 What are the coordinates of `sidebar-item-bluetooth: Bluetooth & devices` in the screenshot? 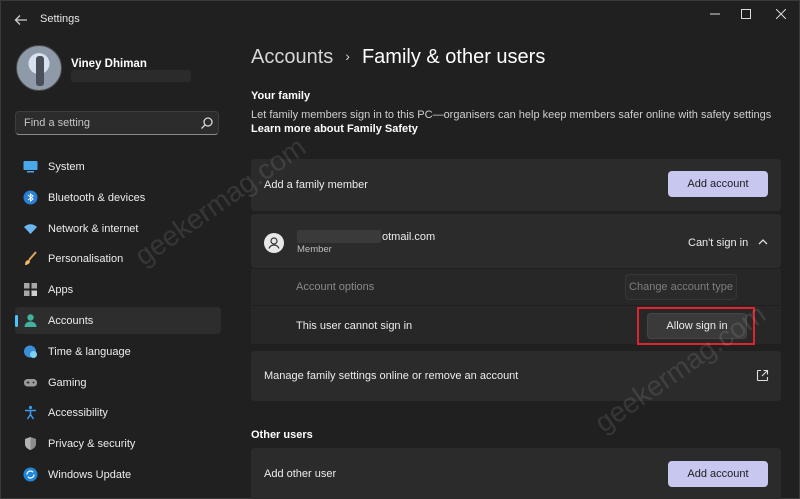 It's located at (118, 197).